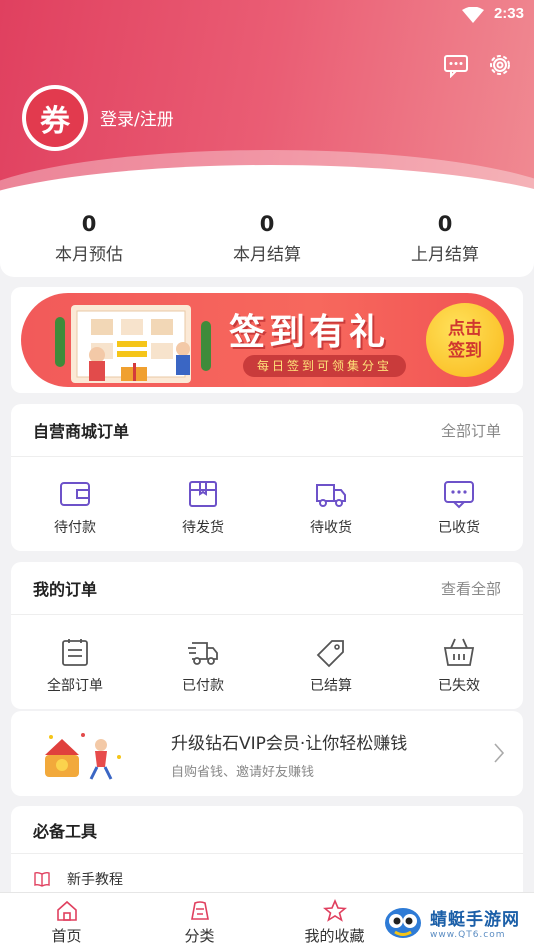 This screenshot has width=534, height=949. I want to click on delivery-icon, so click(203, 653).